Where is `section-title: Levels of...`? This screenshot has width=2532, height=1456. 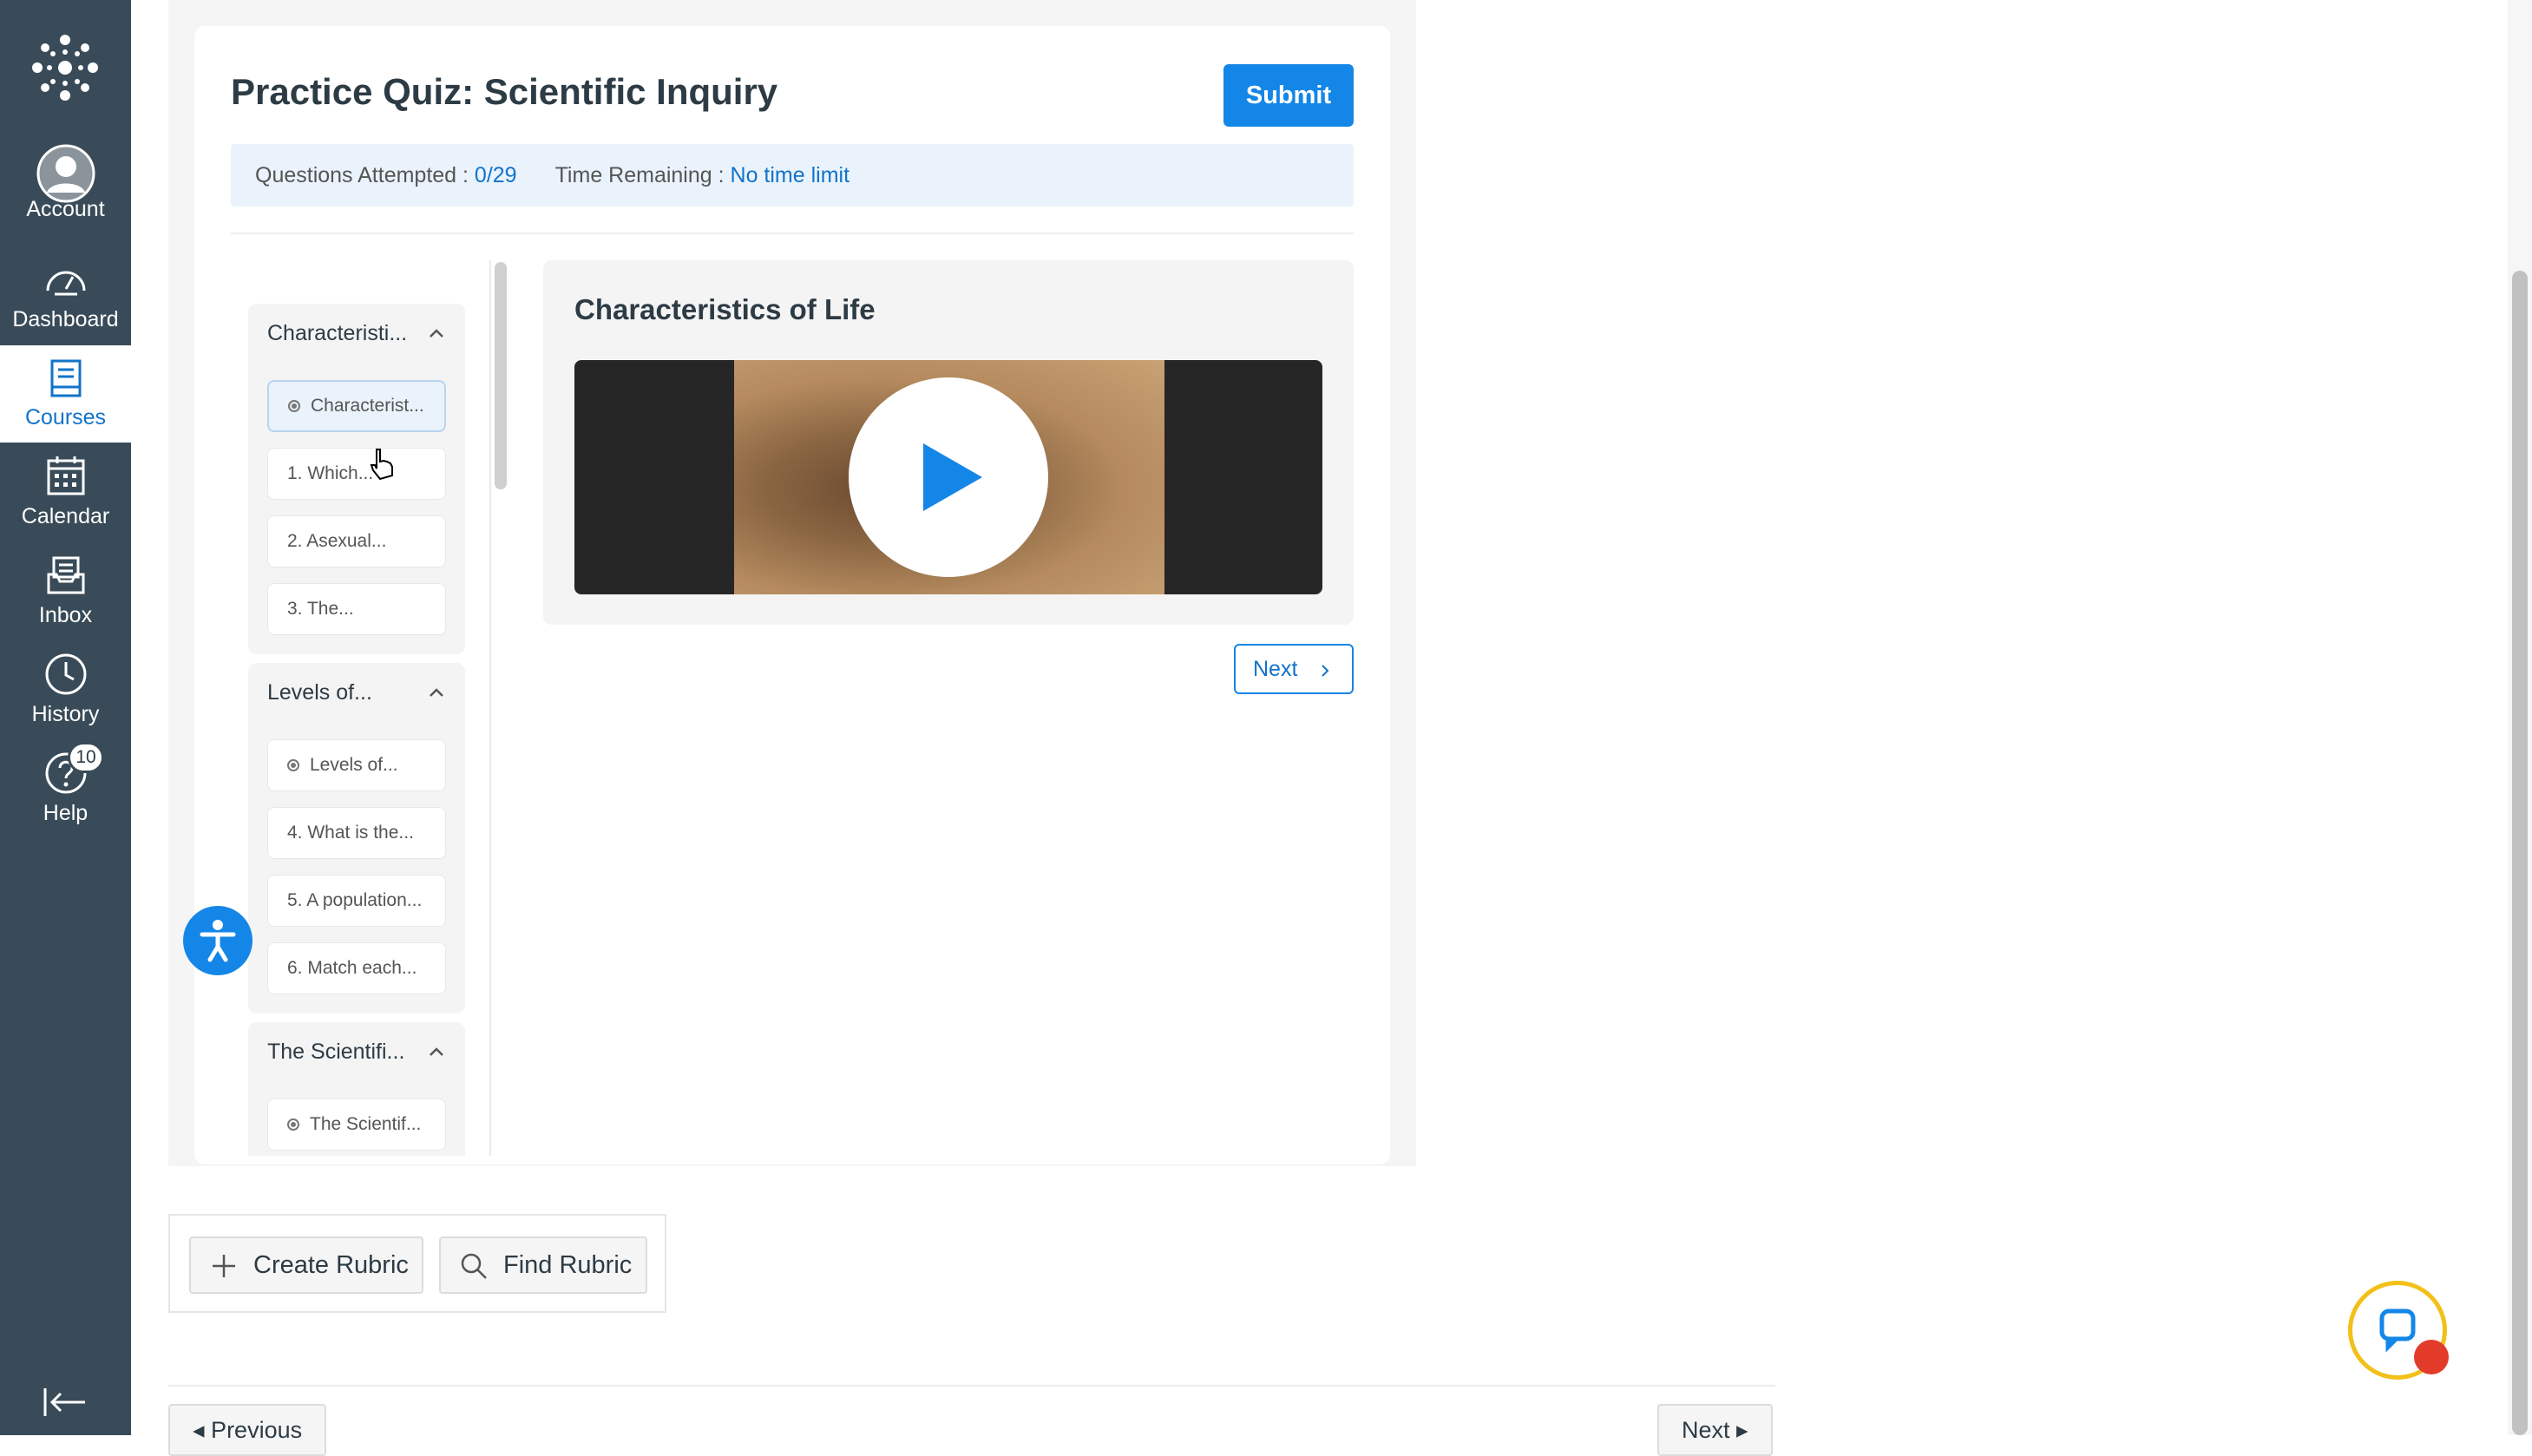 section-title: Levels of... is located at coordinates (319, 692).